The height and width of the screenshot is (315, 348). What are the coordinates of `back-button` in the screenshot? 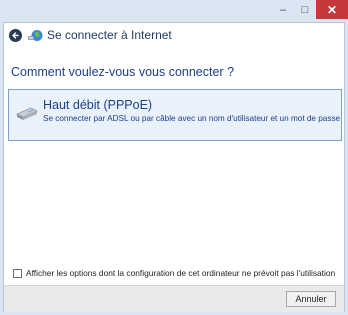 It's located at (15, 35).